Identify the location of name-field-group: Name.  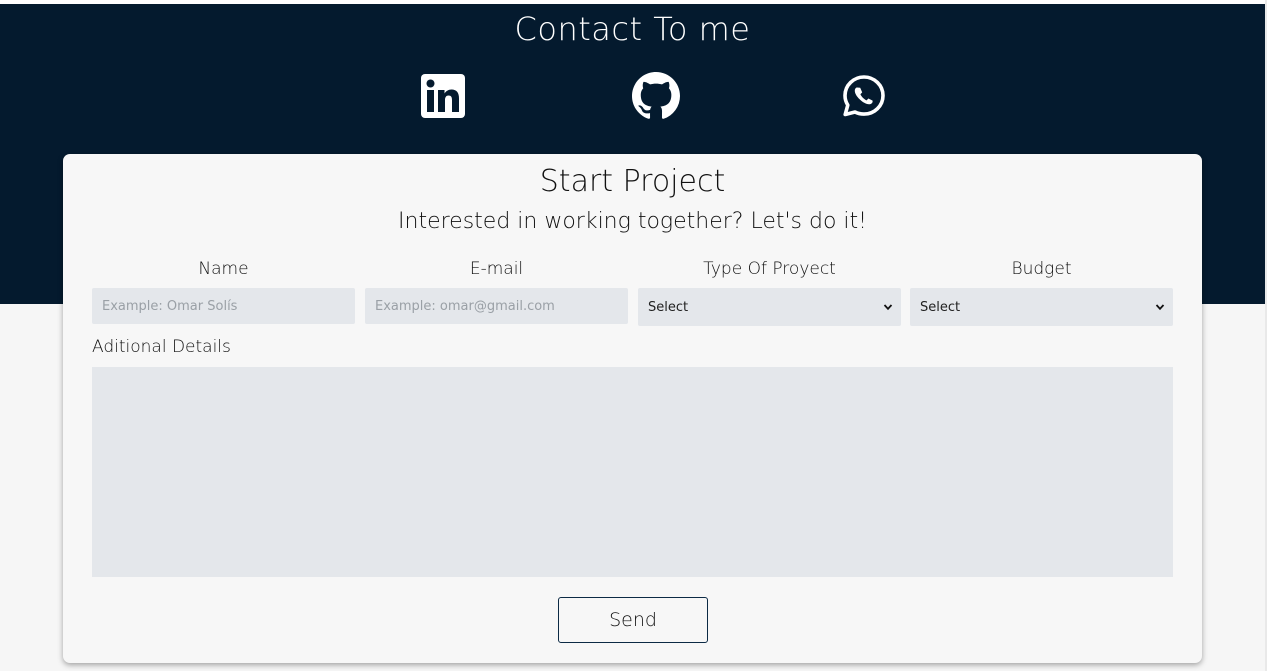
(223, 291).